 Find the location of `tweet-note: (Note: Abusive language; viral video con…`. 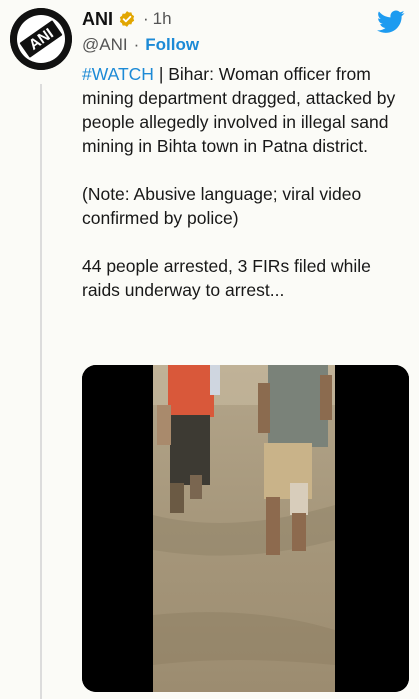

tweet-note: (Note: Abusive language; viral video con… is located at coordinates (222, 206).